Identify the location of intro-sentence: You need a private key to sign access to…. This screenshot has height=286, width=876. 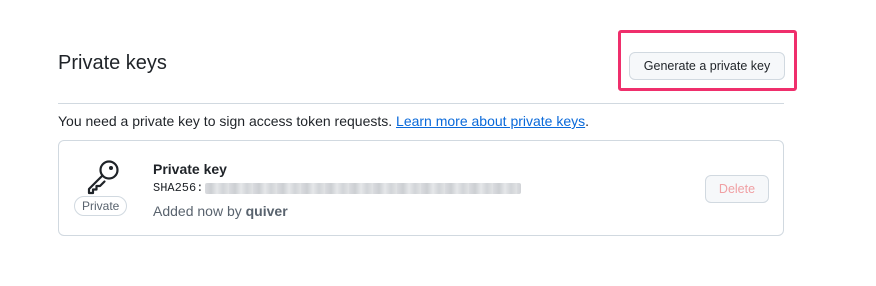
(225, 121).